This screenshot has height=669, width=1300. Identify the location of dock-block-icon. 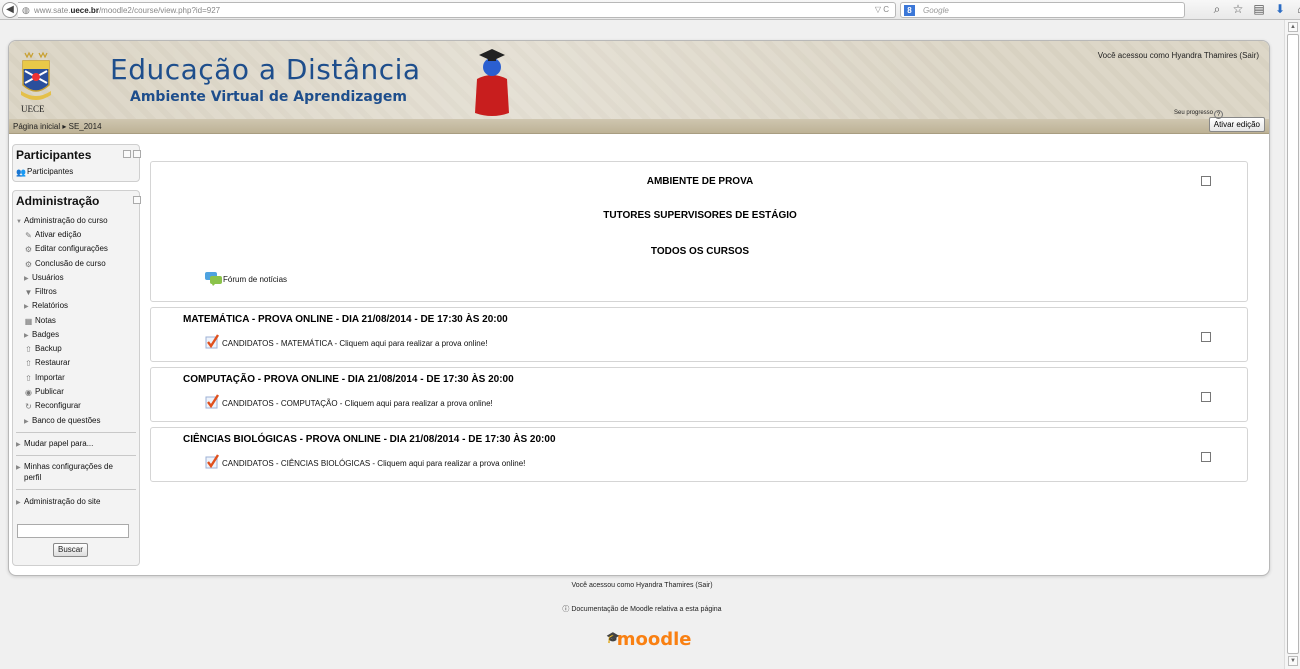
(137, 154).